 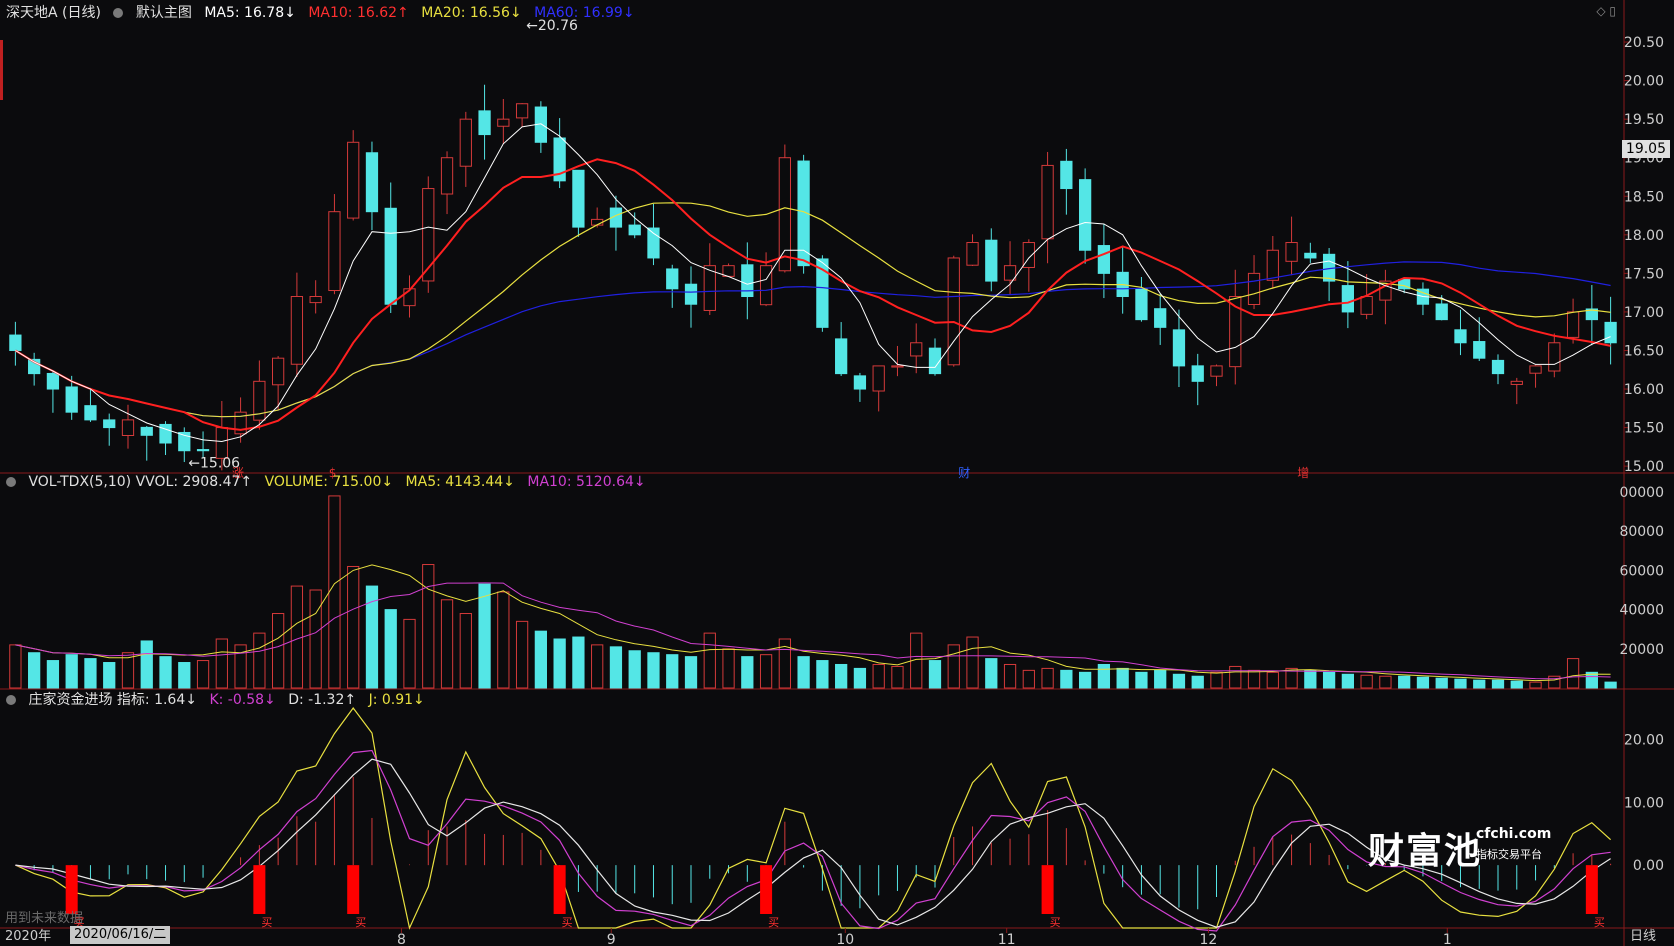 I want to click on cfchi-logo: 财富池 cfchi.com 指标交易平台, so click(x=1459, y=848).